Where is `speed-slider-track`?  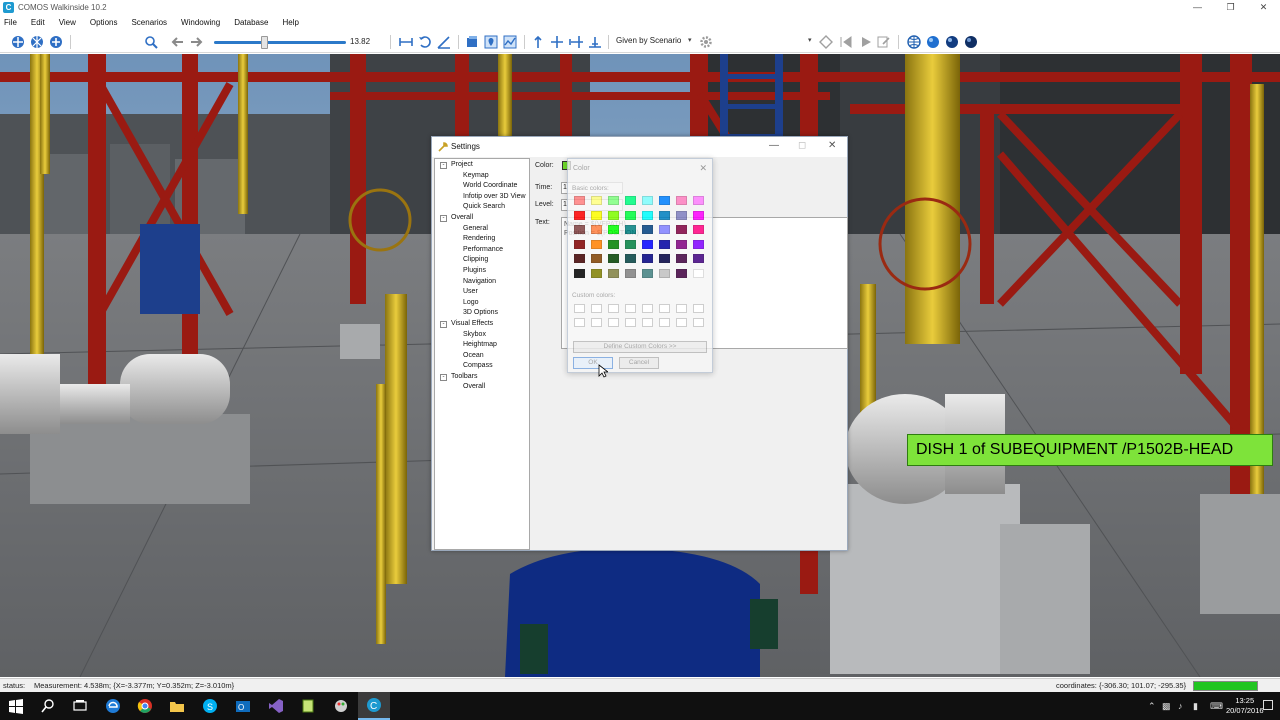 speed-slider-track is located at coordinates (280, 42).